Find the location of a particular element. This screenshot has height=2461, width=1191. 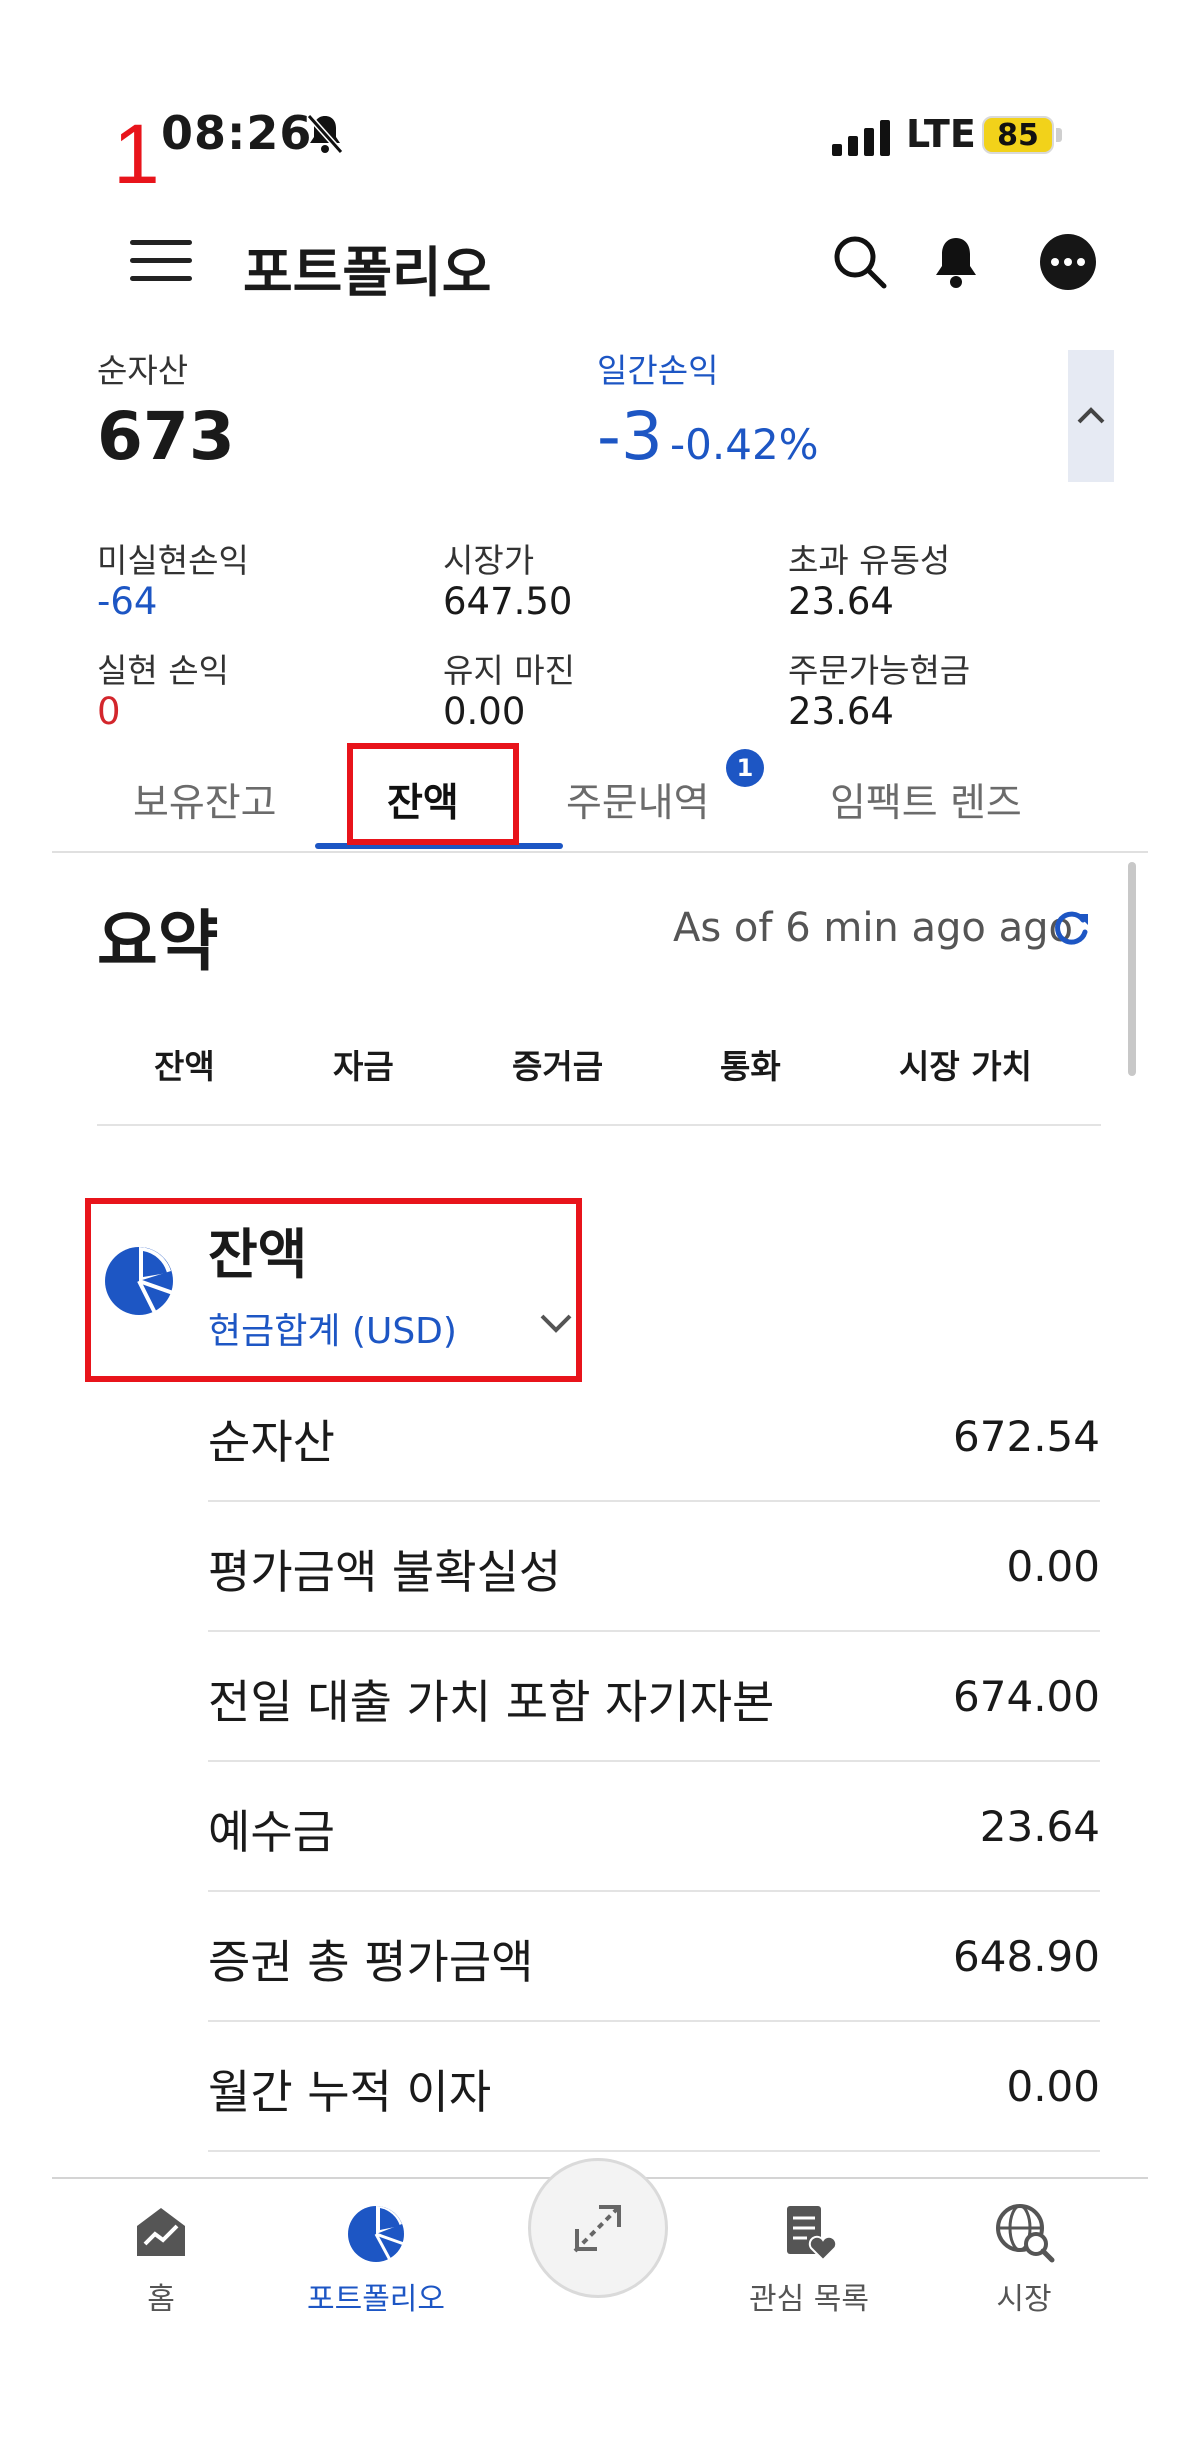

annotation-highlight-group is located at coordinates (333, 1290).